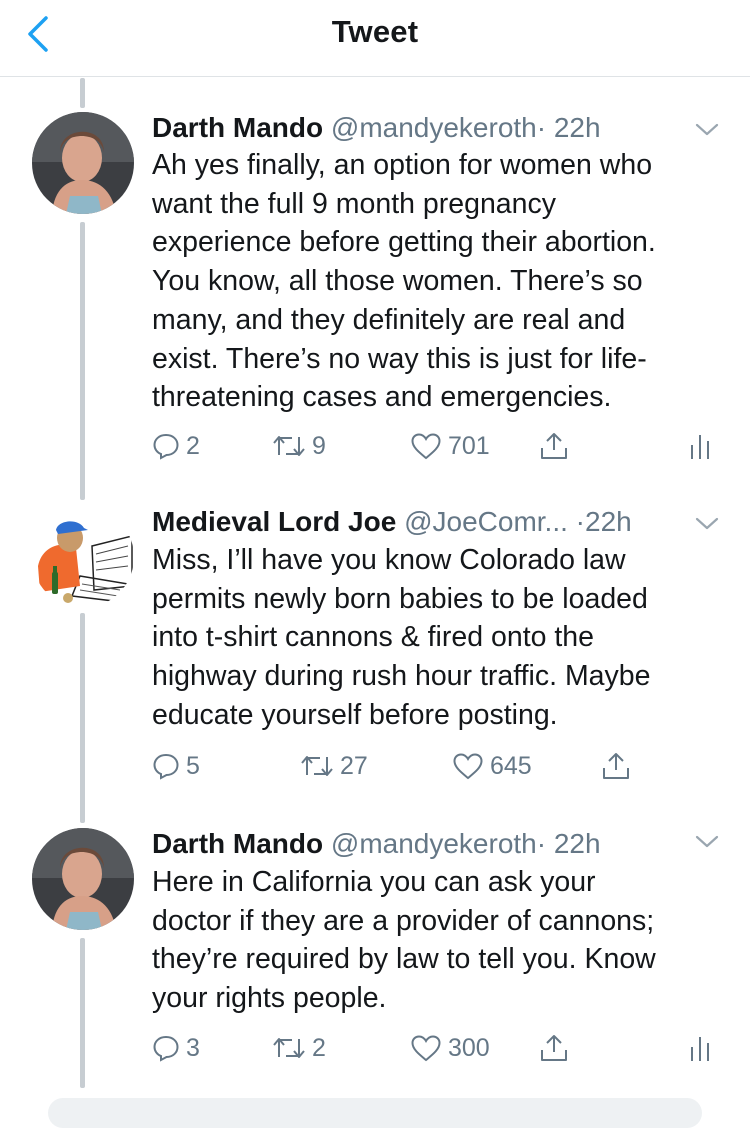  What do you see at coordinates (375, 1113) in the screenshot?
I see `reply-composer-bar` at bounding box center [375, 1113].